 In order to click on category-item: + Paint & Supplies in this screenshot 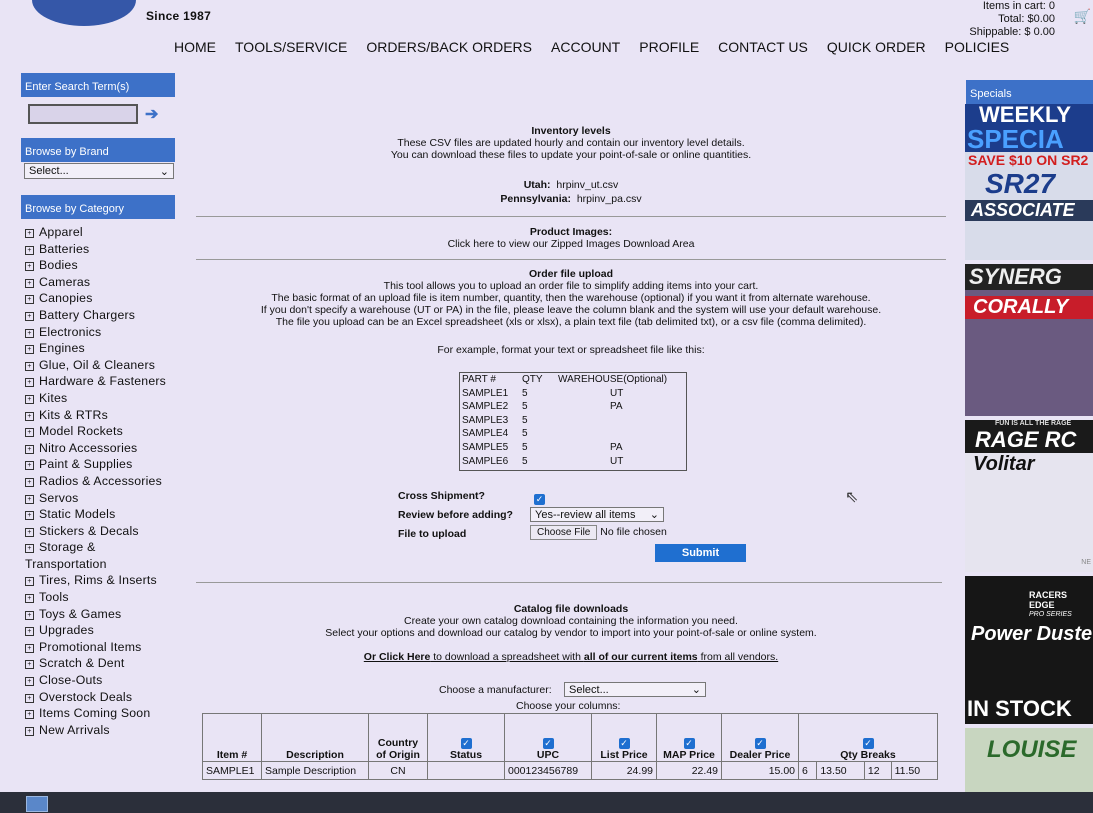, I will do `click(105, 464)`.